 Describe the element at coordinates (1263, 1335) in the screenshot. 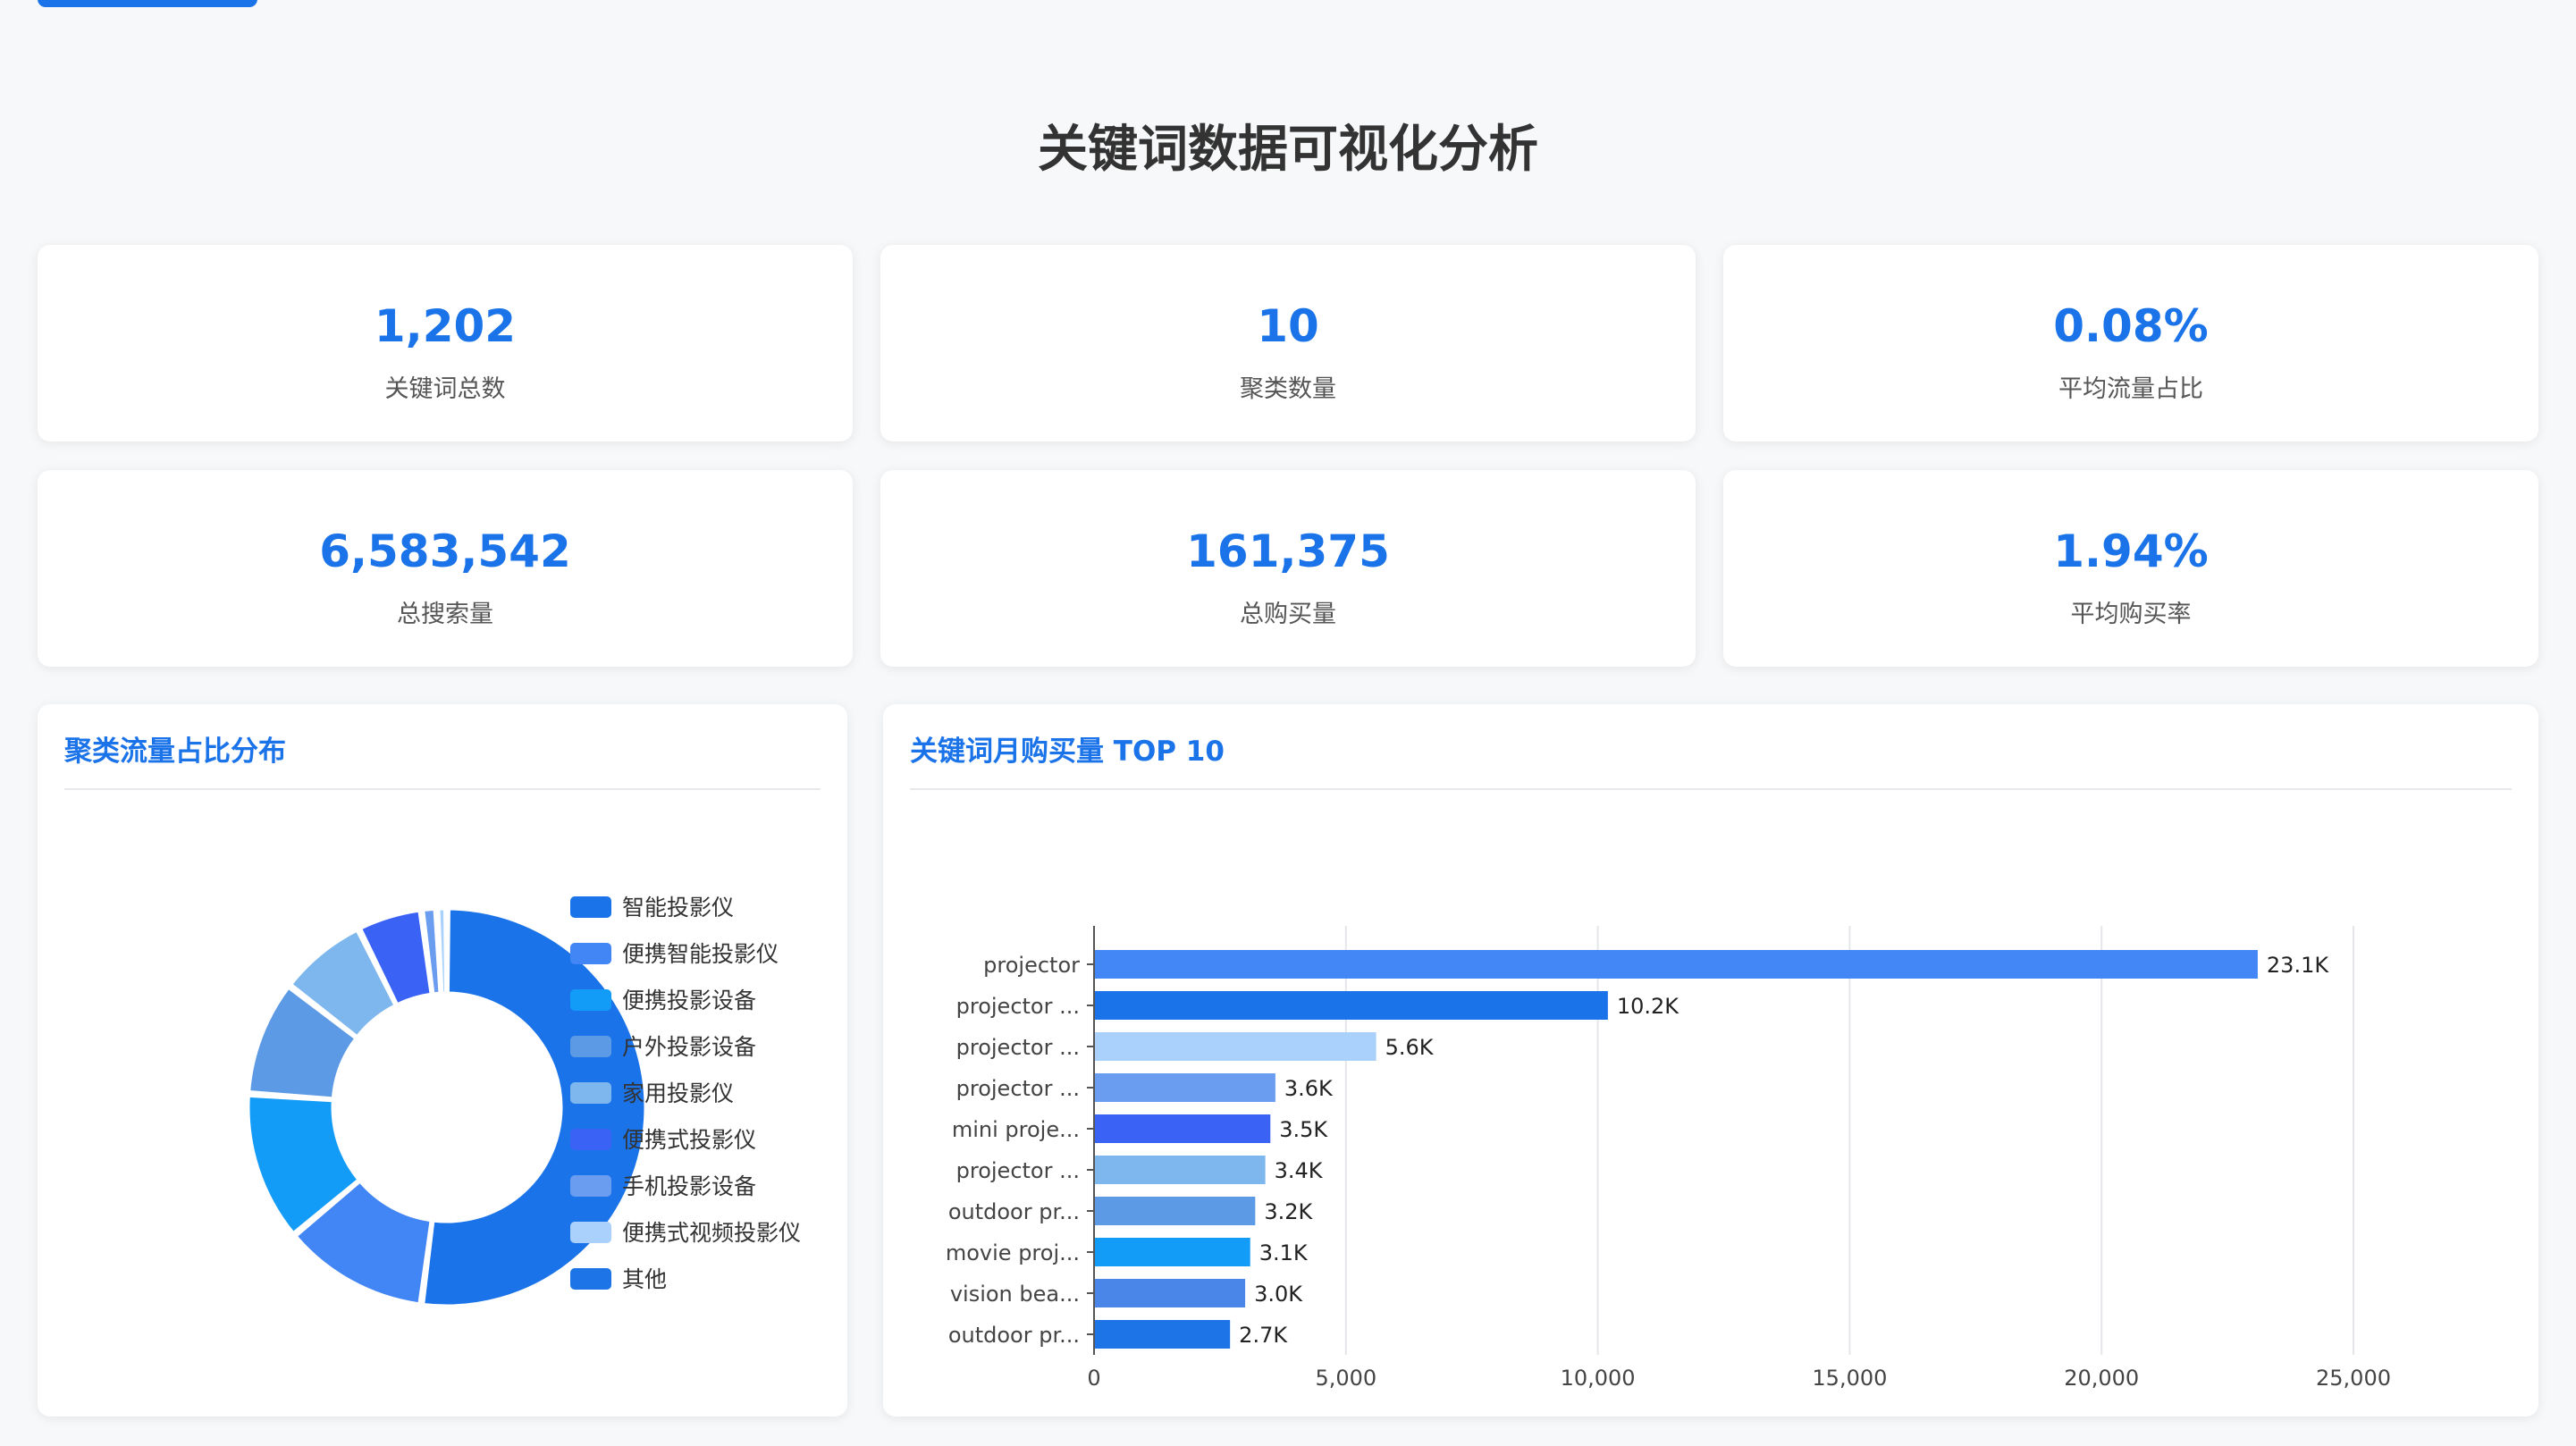

I see `bar-value-label: 2.7K` at that location.